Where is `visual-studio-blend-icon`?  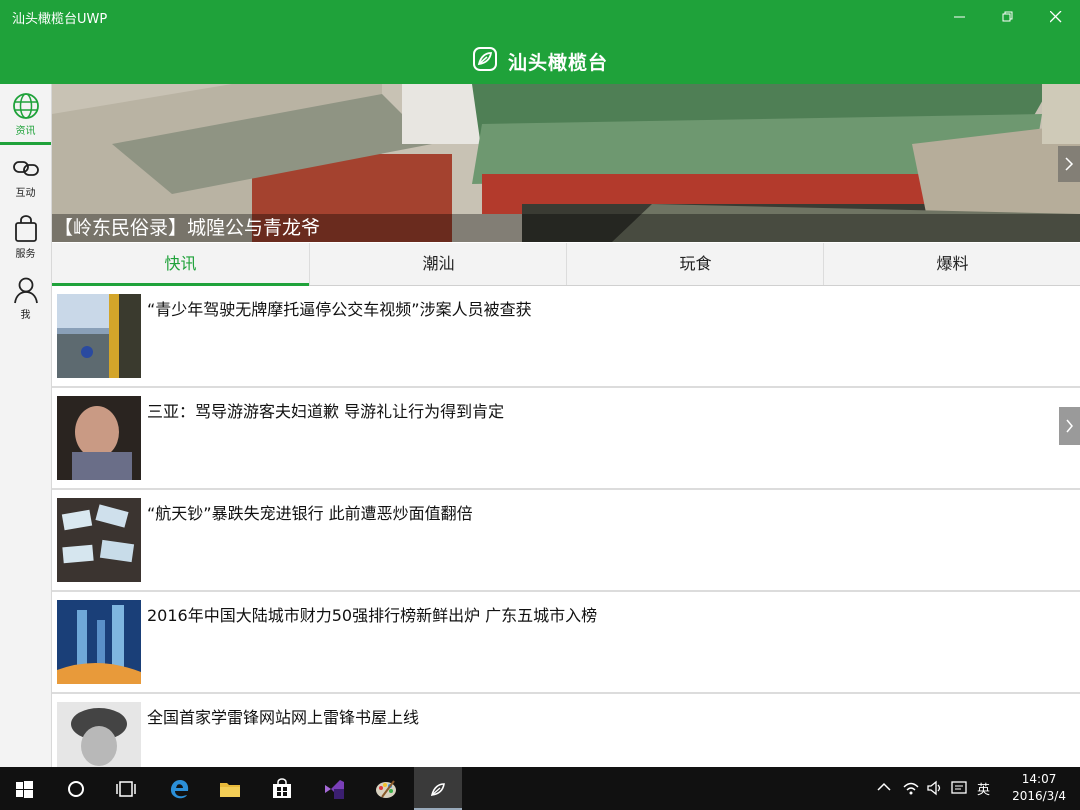 visual-studio-blend-icon is located at coordinates (334, 789).